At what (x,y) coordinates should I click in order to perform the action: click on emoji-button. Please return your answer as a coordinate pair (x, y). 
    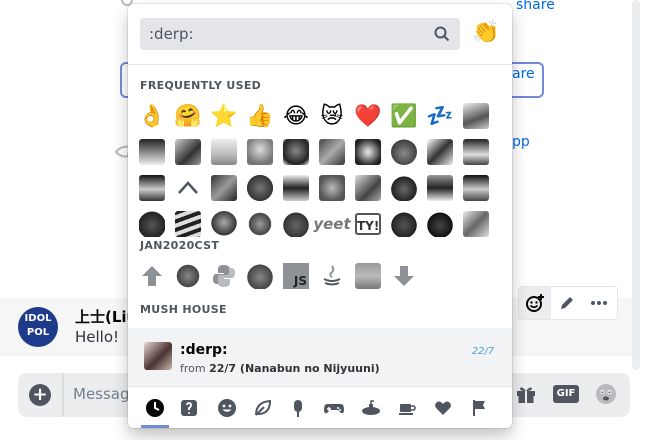
    Looking at the image, I should click on (606, 396).